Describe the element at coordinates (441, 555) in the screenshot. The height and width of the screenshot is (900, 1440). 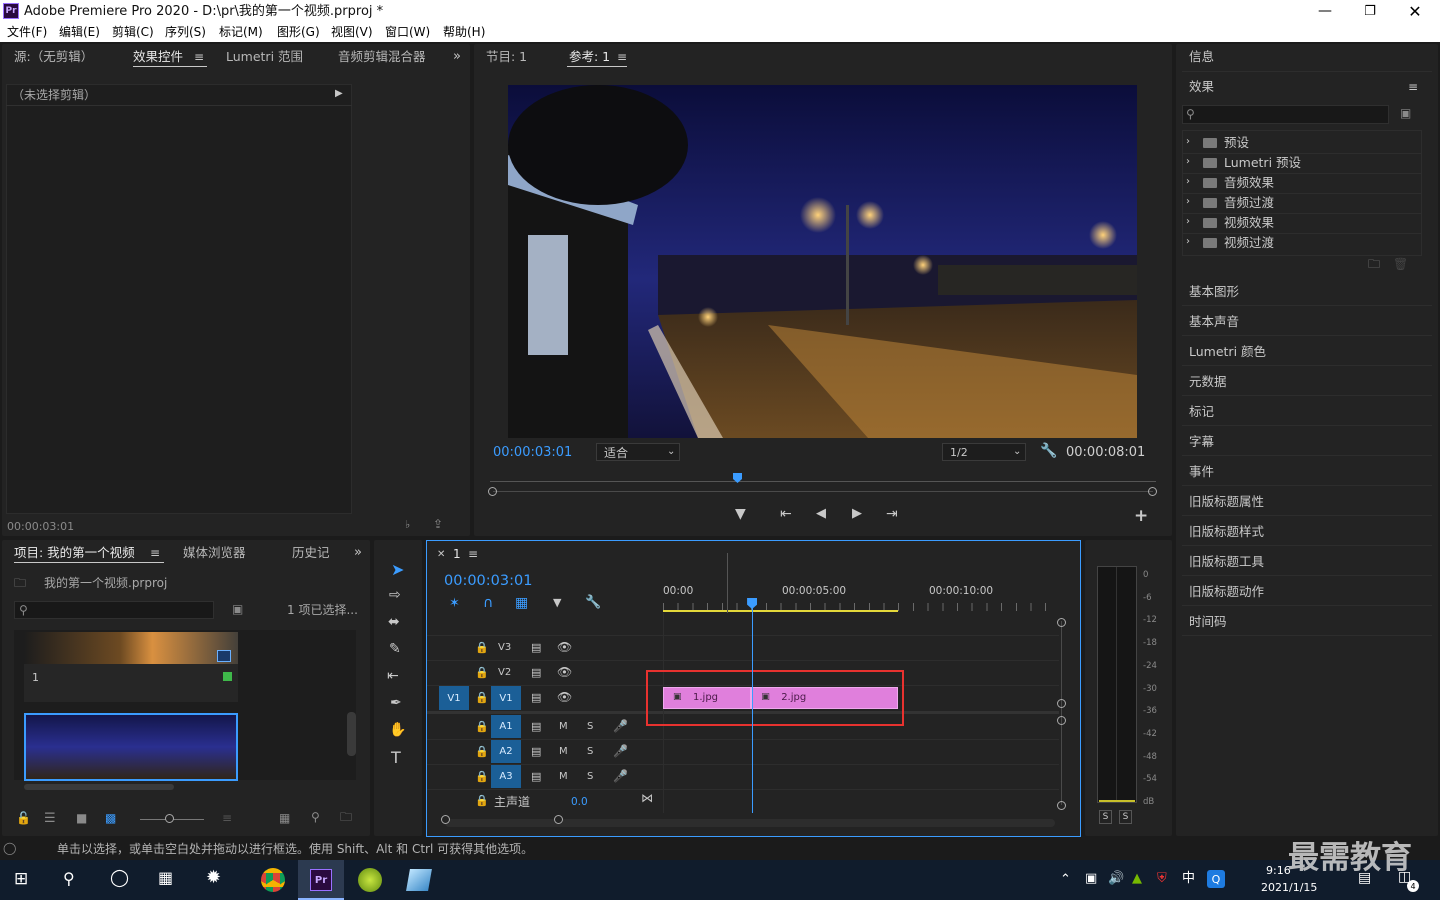
I see `close-tab-icon: ✕` at that location.